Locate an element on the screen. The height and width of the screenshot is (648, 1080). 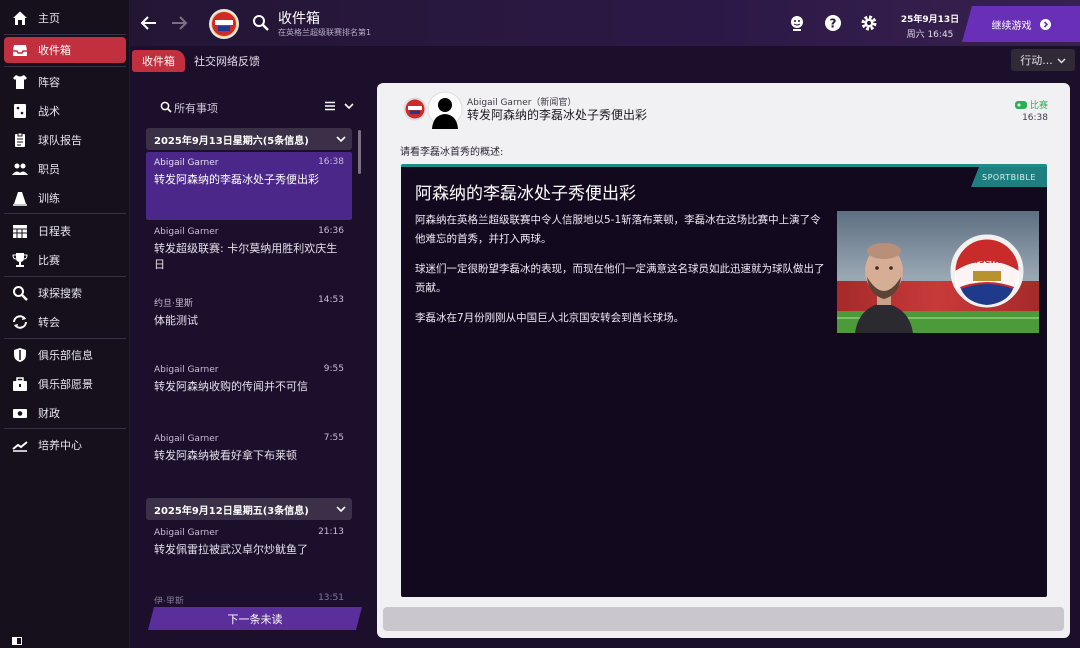
page-subtitle: 在英格兰超级联赛排名第1 is located at coordinates (325, 32).